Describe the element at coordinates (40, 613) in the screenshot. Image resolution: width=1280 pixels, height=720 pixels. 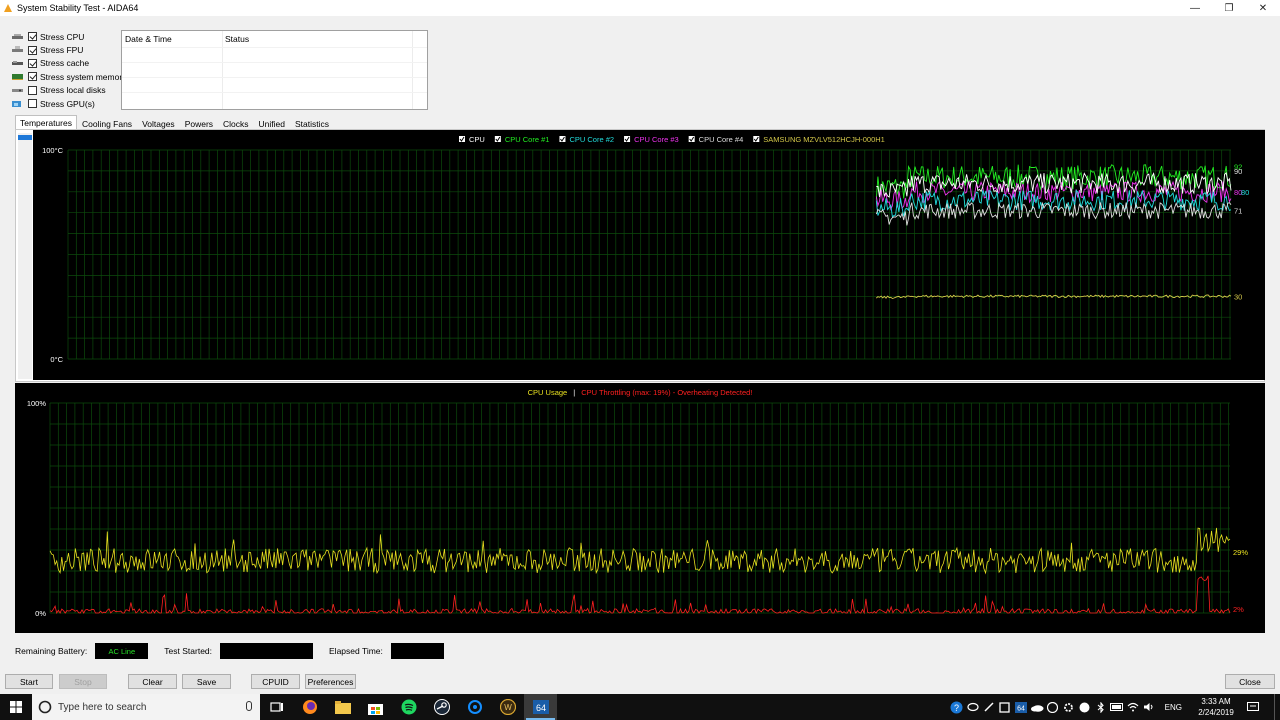
I see `y-axis-min-label: 0%` at that location.